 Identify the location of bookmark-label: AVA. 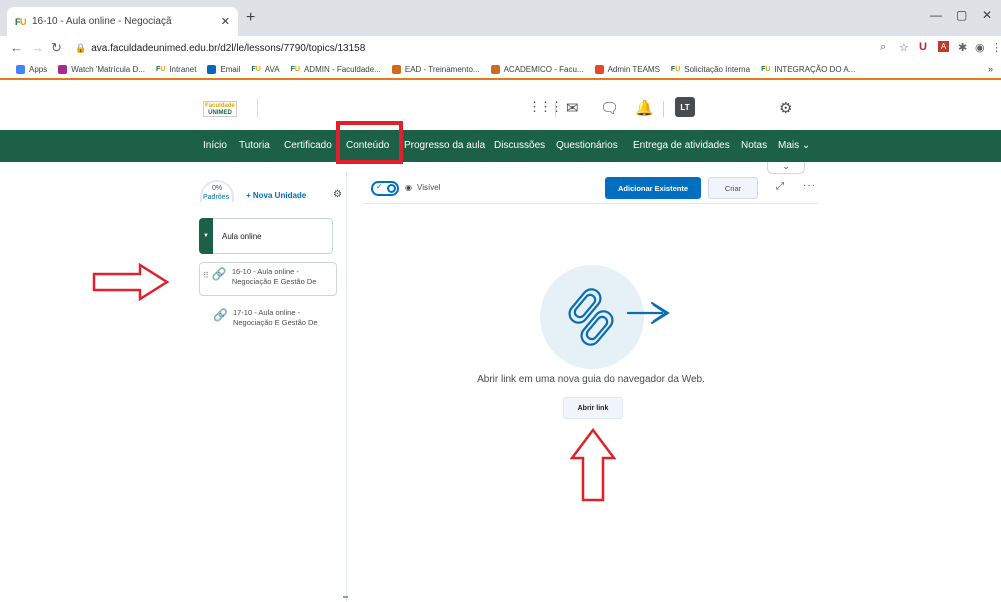
(272, 69).